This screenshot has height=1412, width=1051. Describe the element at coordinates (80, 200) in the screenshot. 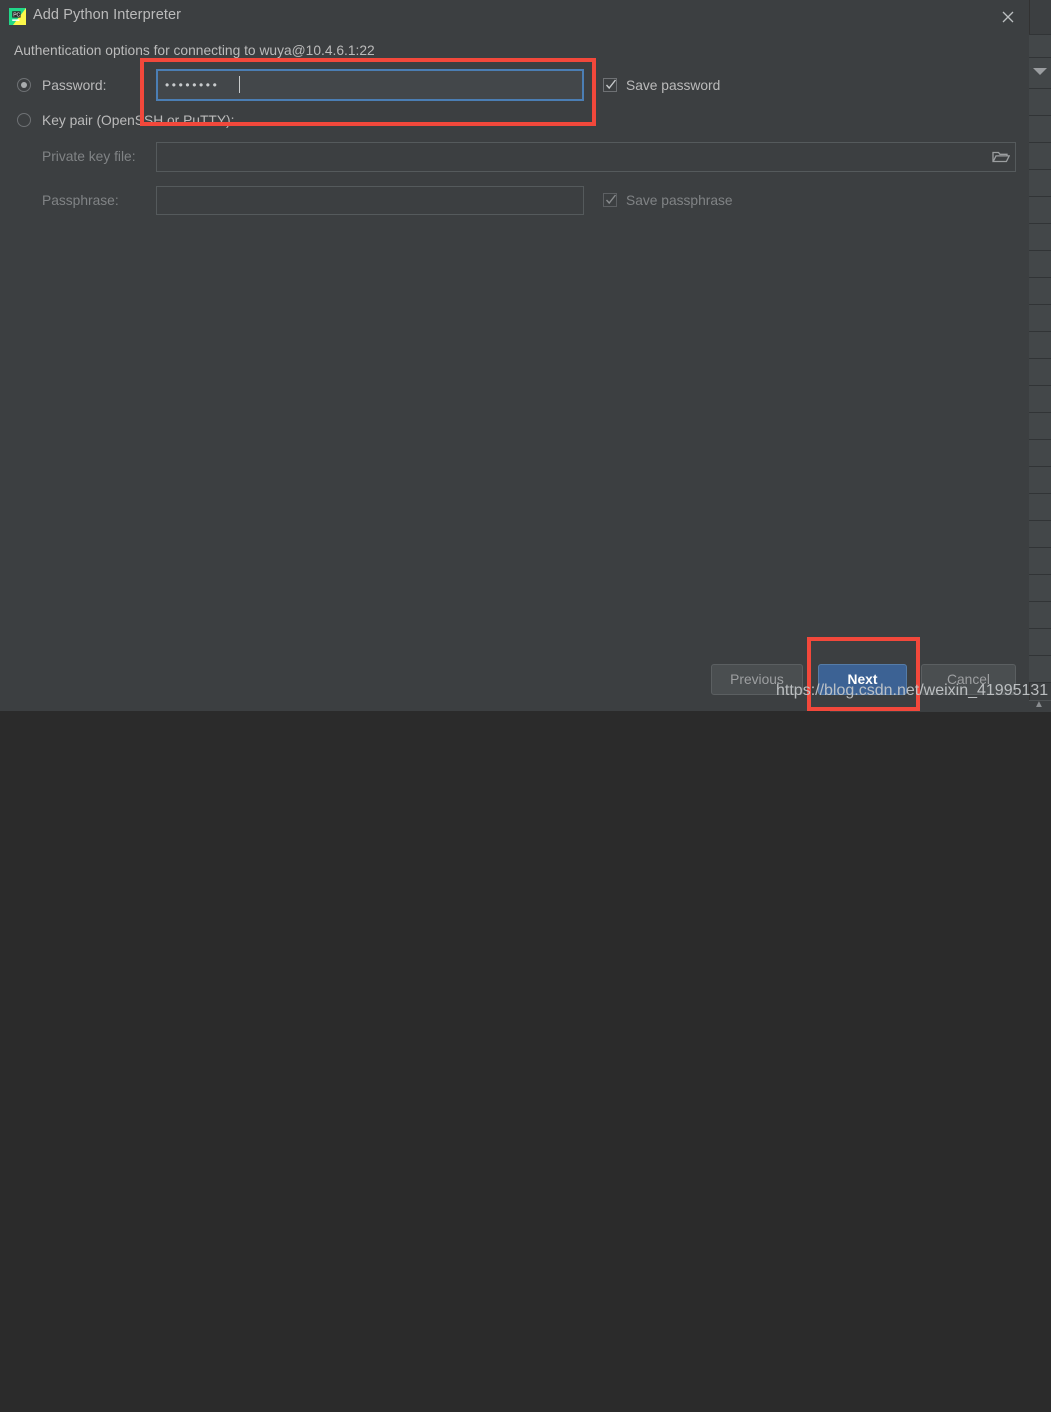

I see `label-passphrase: Passphrase:` at that location.